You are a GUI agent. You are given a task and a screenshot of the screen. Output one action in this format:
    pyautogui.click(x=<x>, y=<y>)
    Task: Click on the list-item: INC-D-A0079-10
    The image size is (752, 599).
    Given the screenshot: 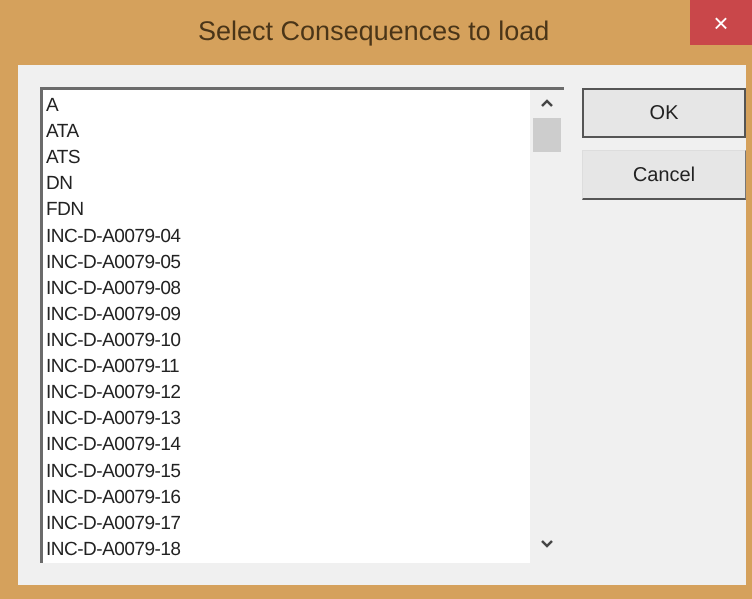 What is the action you would take?
    pyautogui.click(x=113, y=341)
    